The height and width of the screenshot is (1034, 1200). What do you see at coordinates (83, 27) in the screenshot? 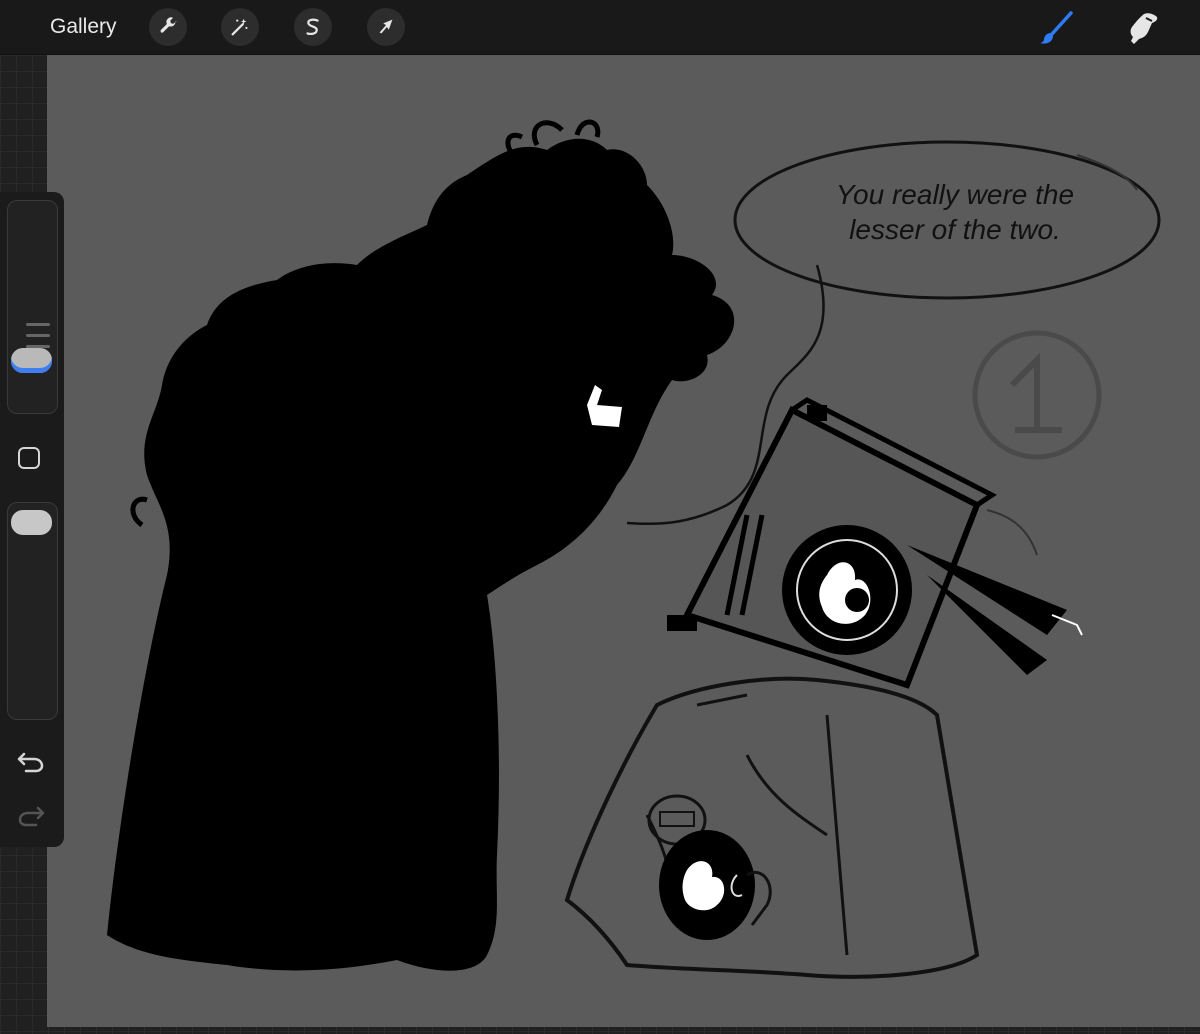
I see `gallery-button: Gallery` at bounding box center [83, 27].